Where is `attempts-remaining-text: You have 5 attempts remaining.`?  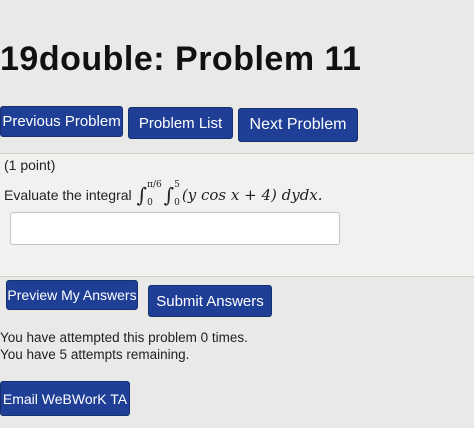 attempts-remaining-text: You have 5 attempts remaining. is located at coordinates (95, 354).